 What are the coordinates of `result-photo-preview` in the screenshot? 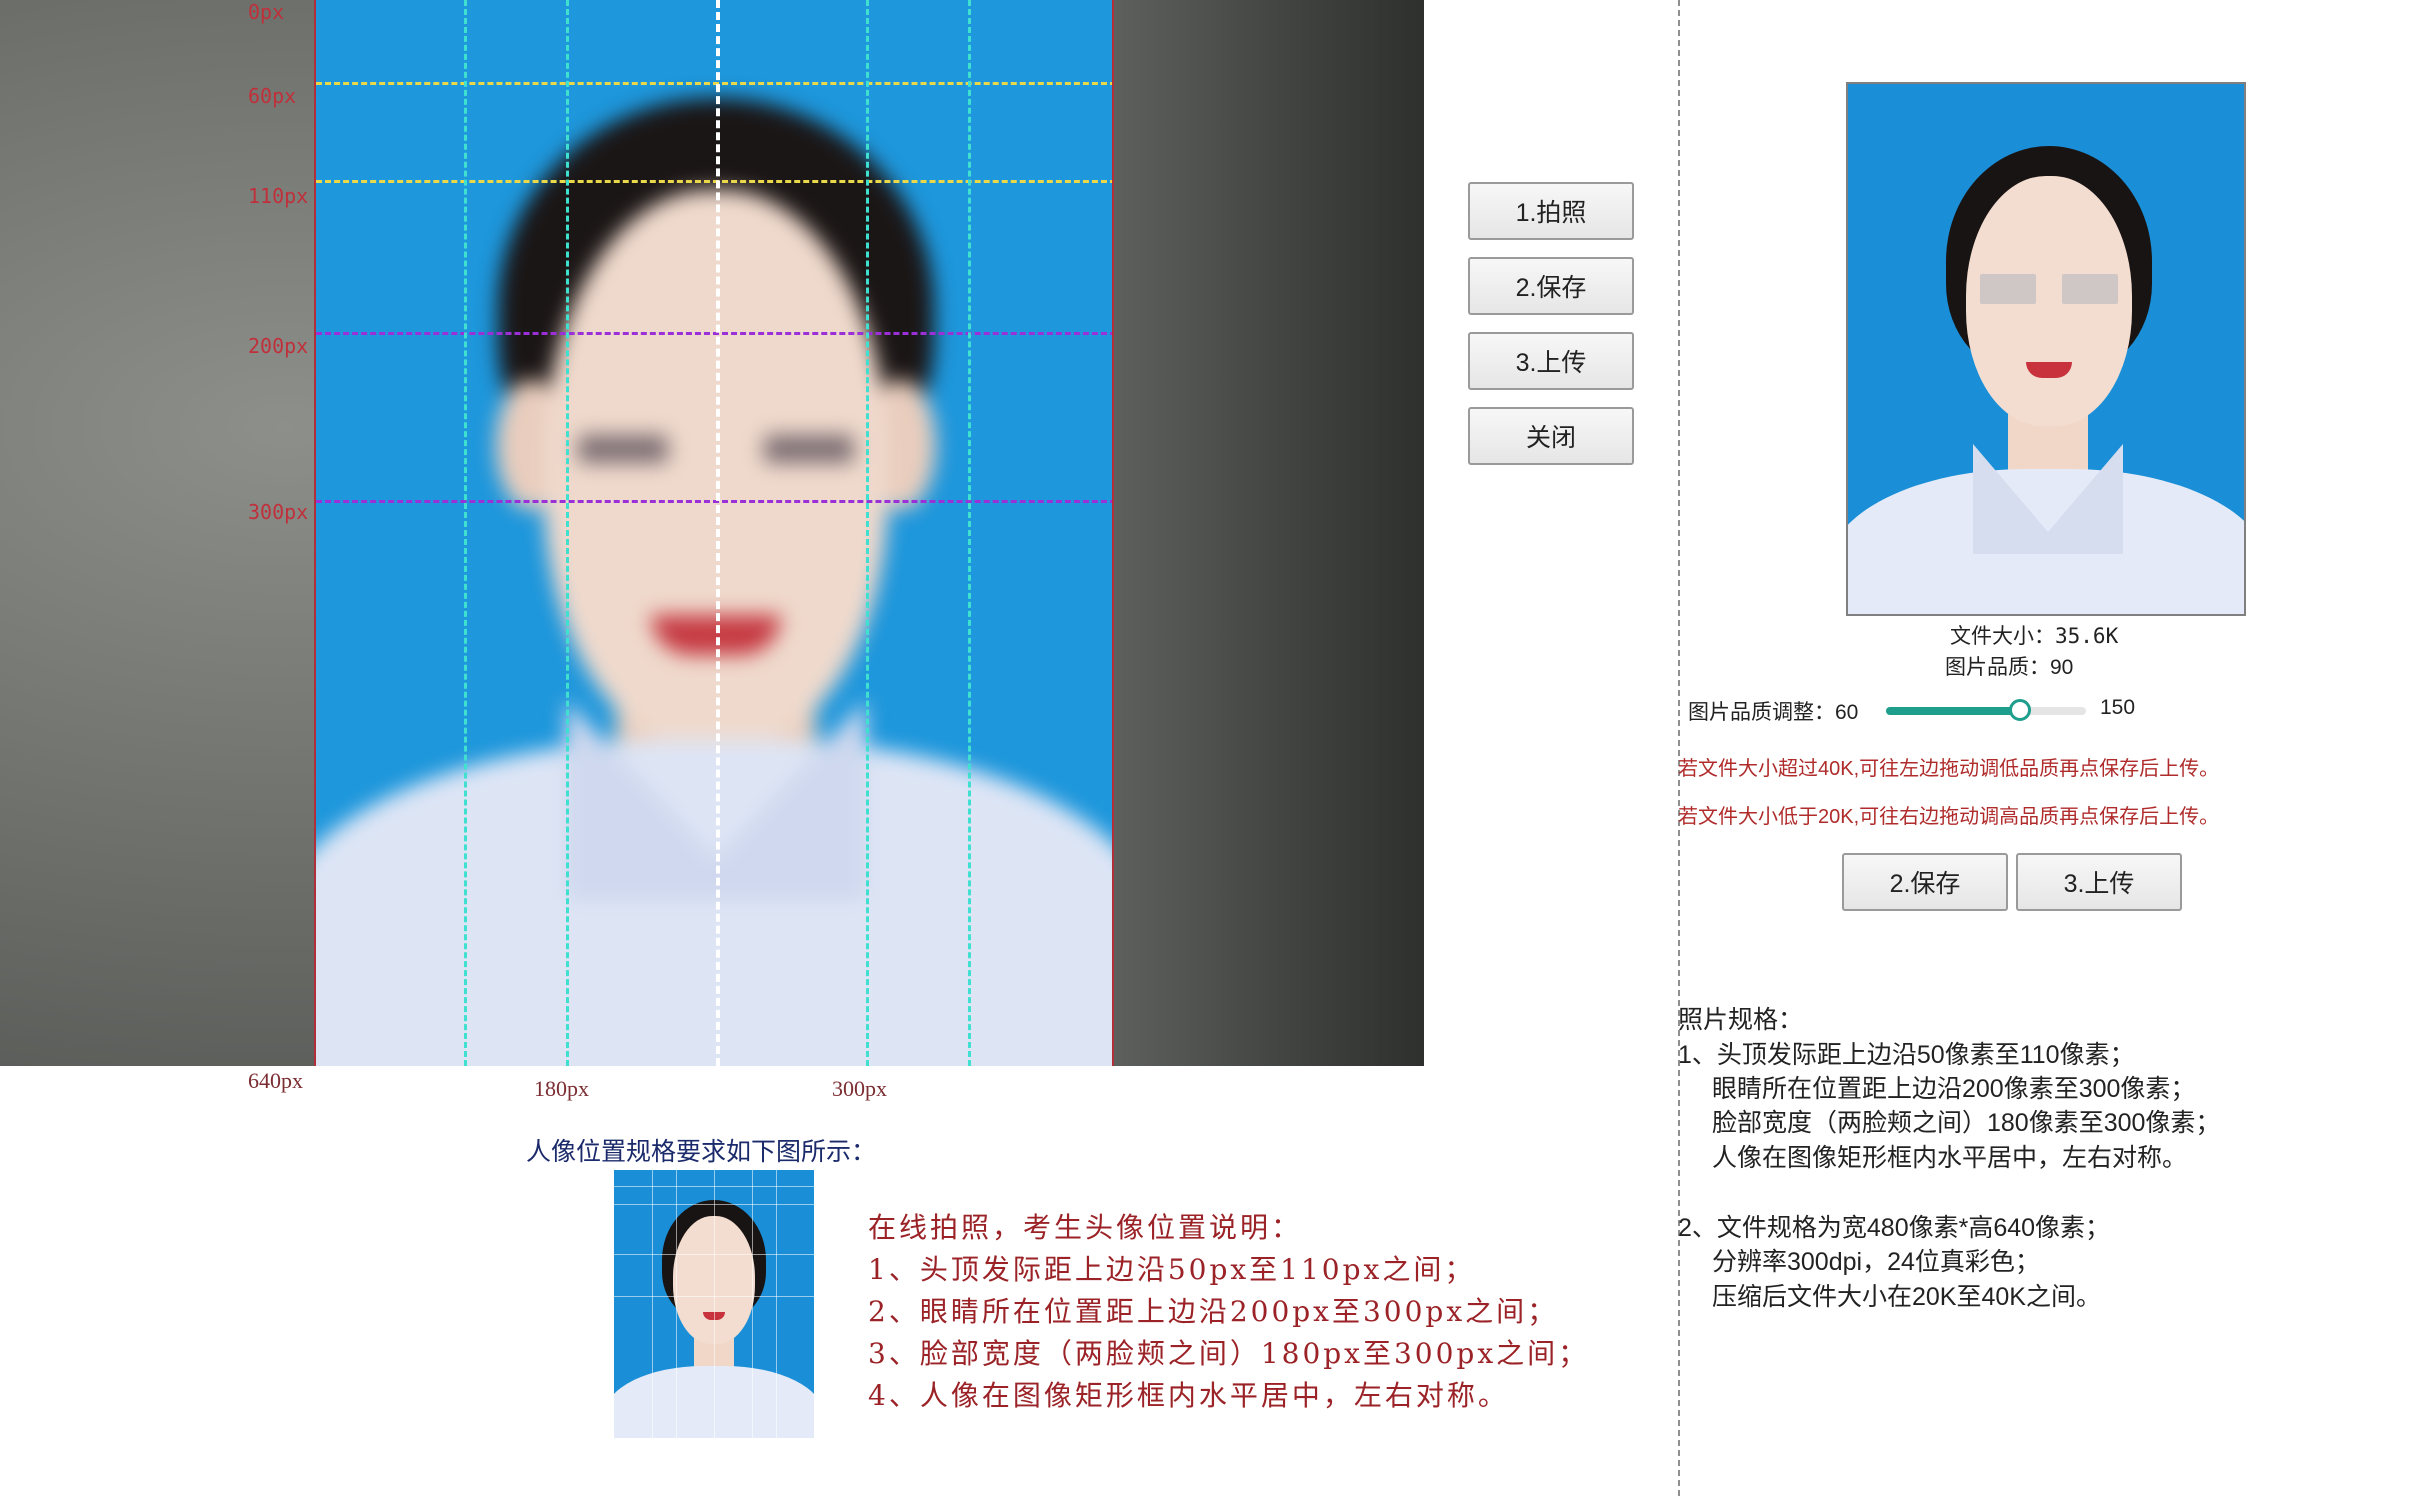 It's located at (2046, 349).